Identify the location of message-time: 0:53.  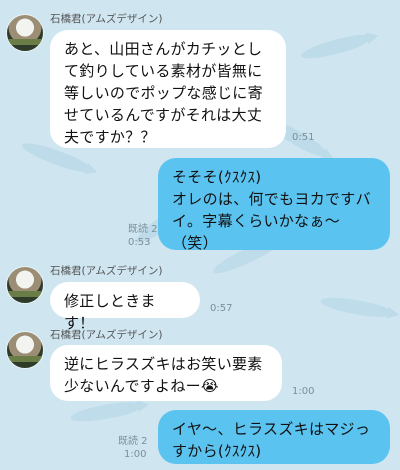
(139, 242).